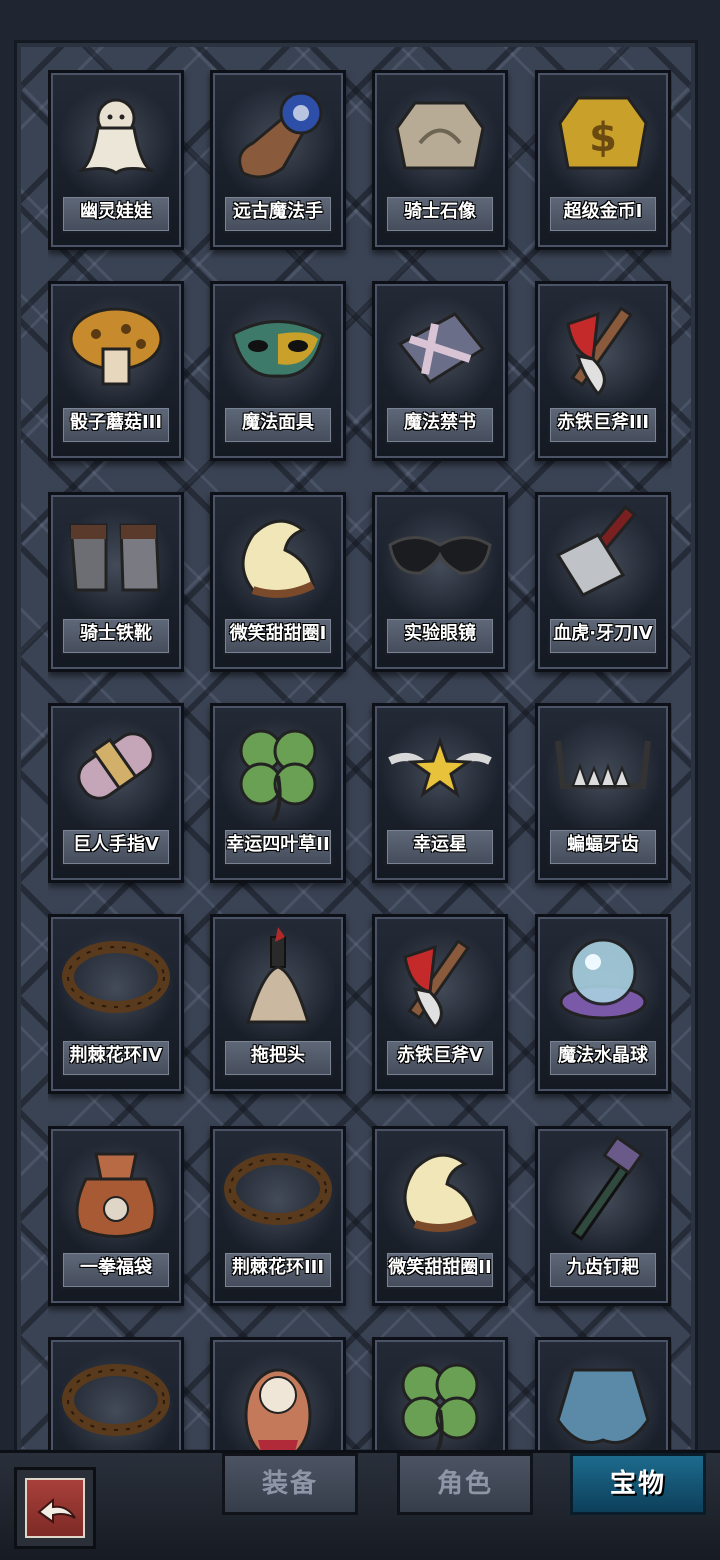  What do you see at coordinates (603, 793) in the screenshot?
I see `treasure-card: 蝙蝠牙齿` at bounding box center [603, 793].